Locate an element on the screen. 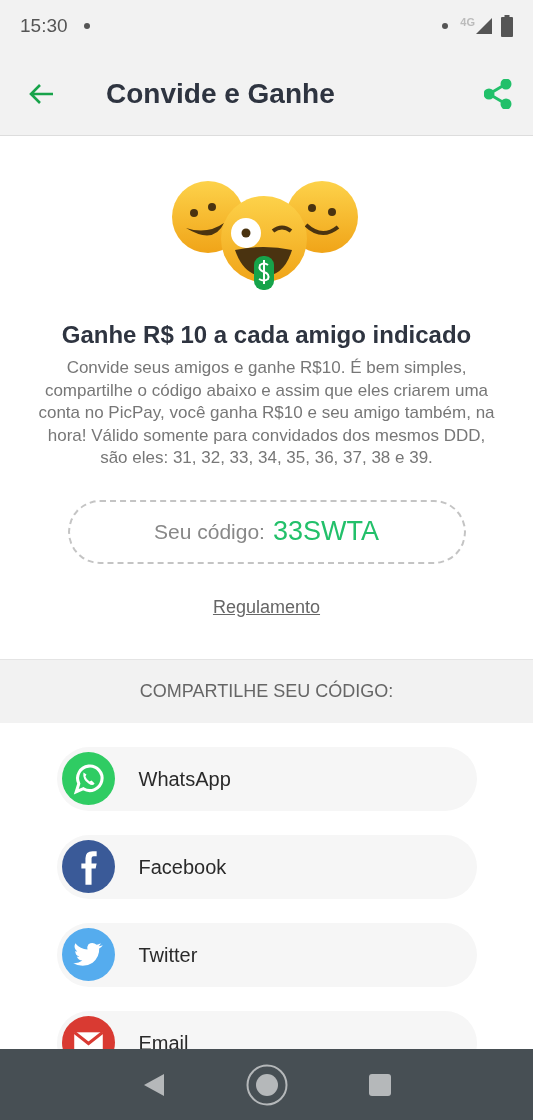 Image resolution: width=533 pixels, height=1120 pixels. home-circle-icon is located at coordinates (266, 1084).